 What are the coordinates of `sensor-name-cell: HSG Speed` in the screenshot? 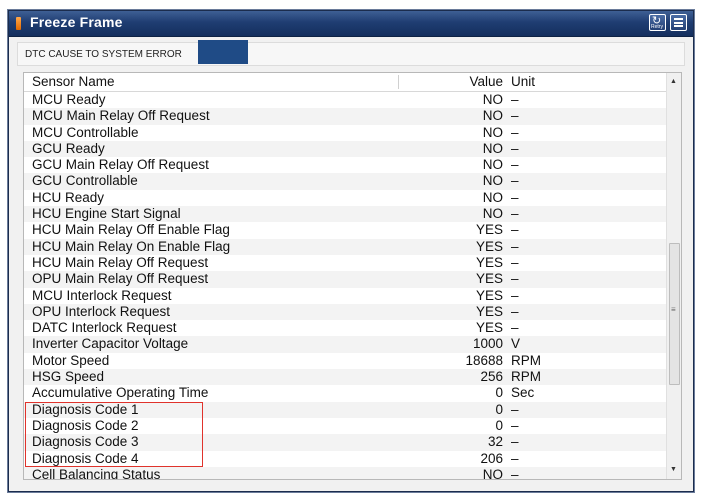 It's located at (68, 377).